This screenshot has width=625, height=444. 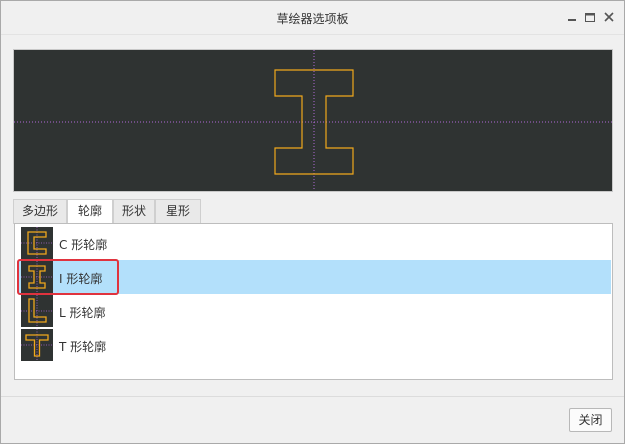 I want to click on tab-polygon: 多边形, so click(x=40, y=211).